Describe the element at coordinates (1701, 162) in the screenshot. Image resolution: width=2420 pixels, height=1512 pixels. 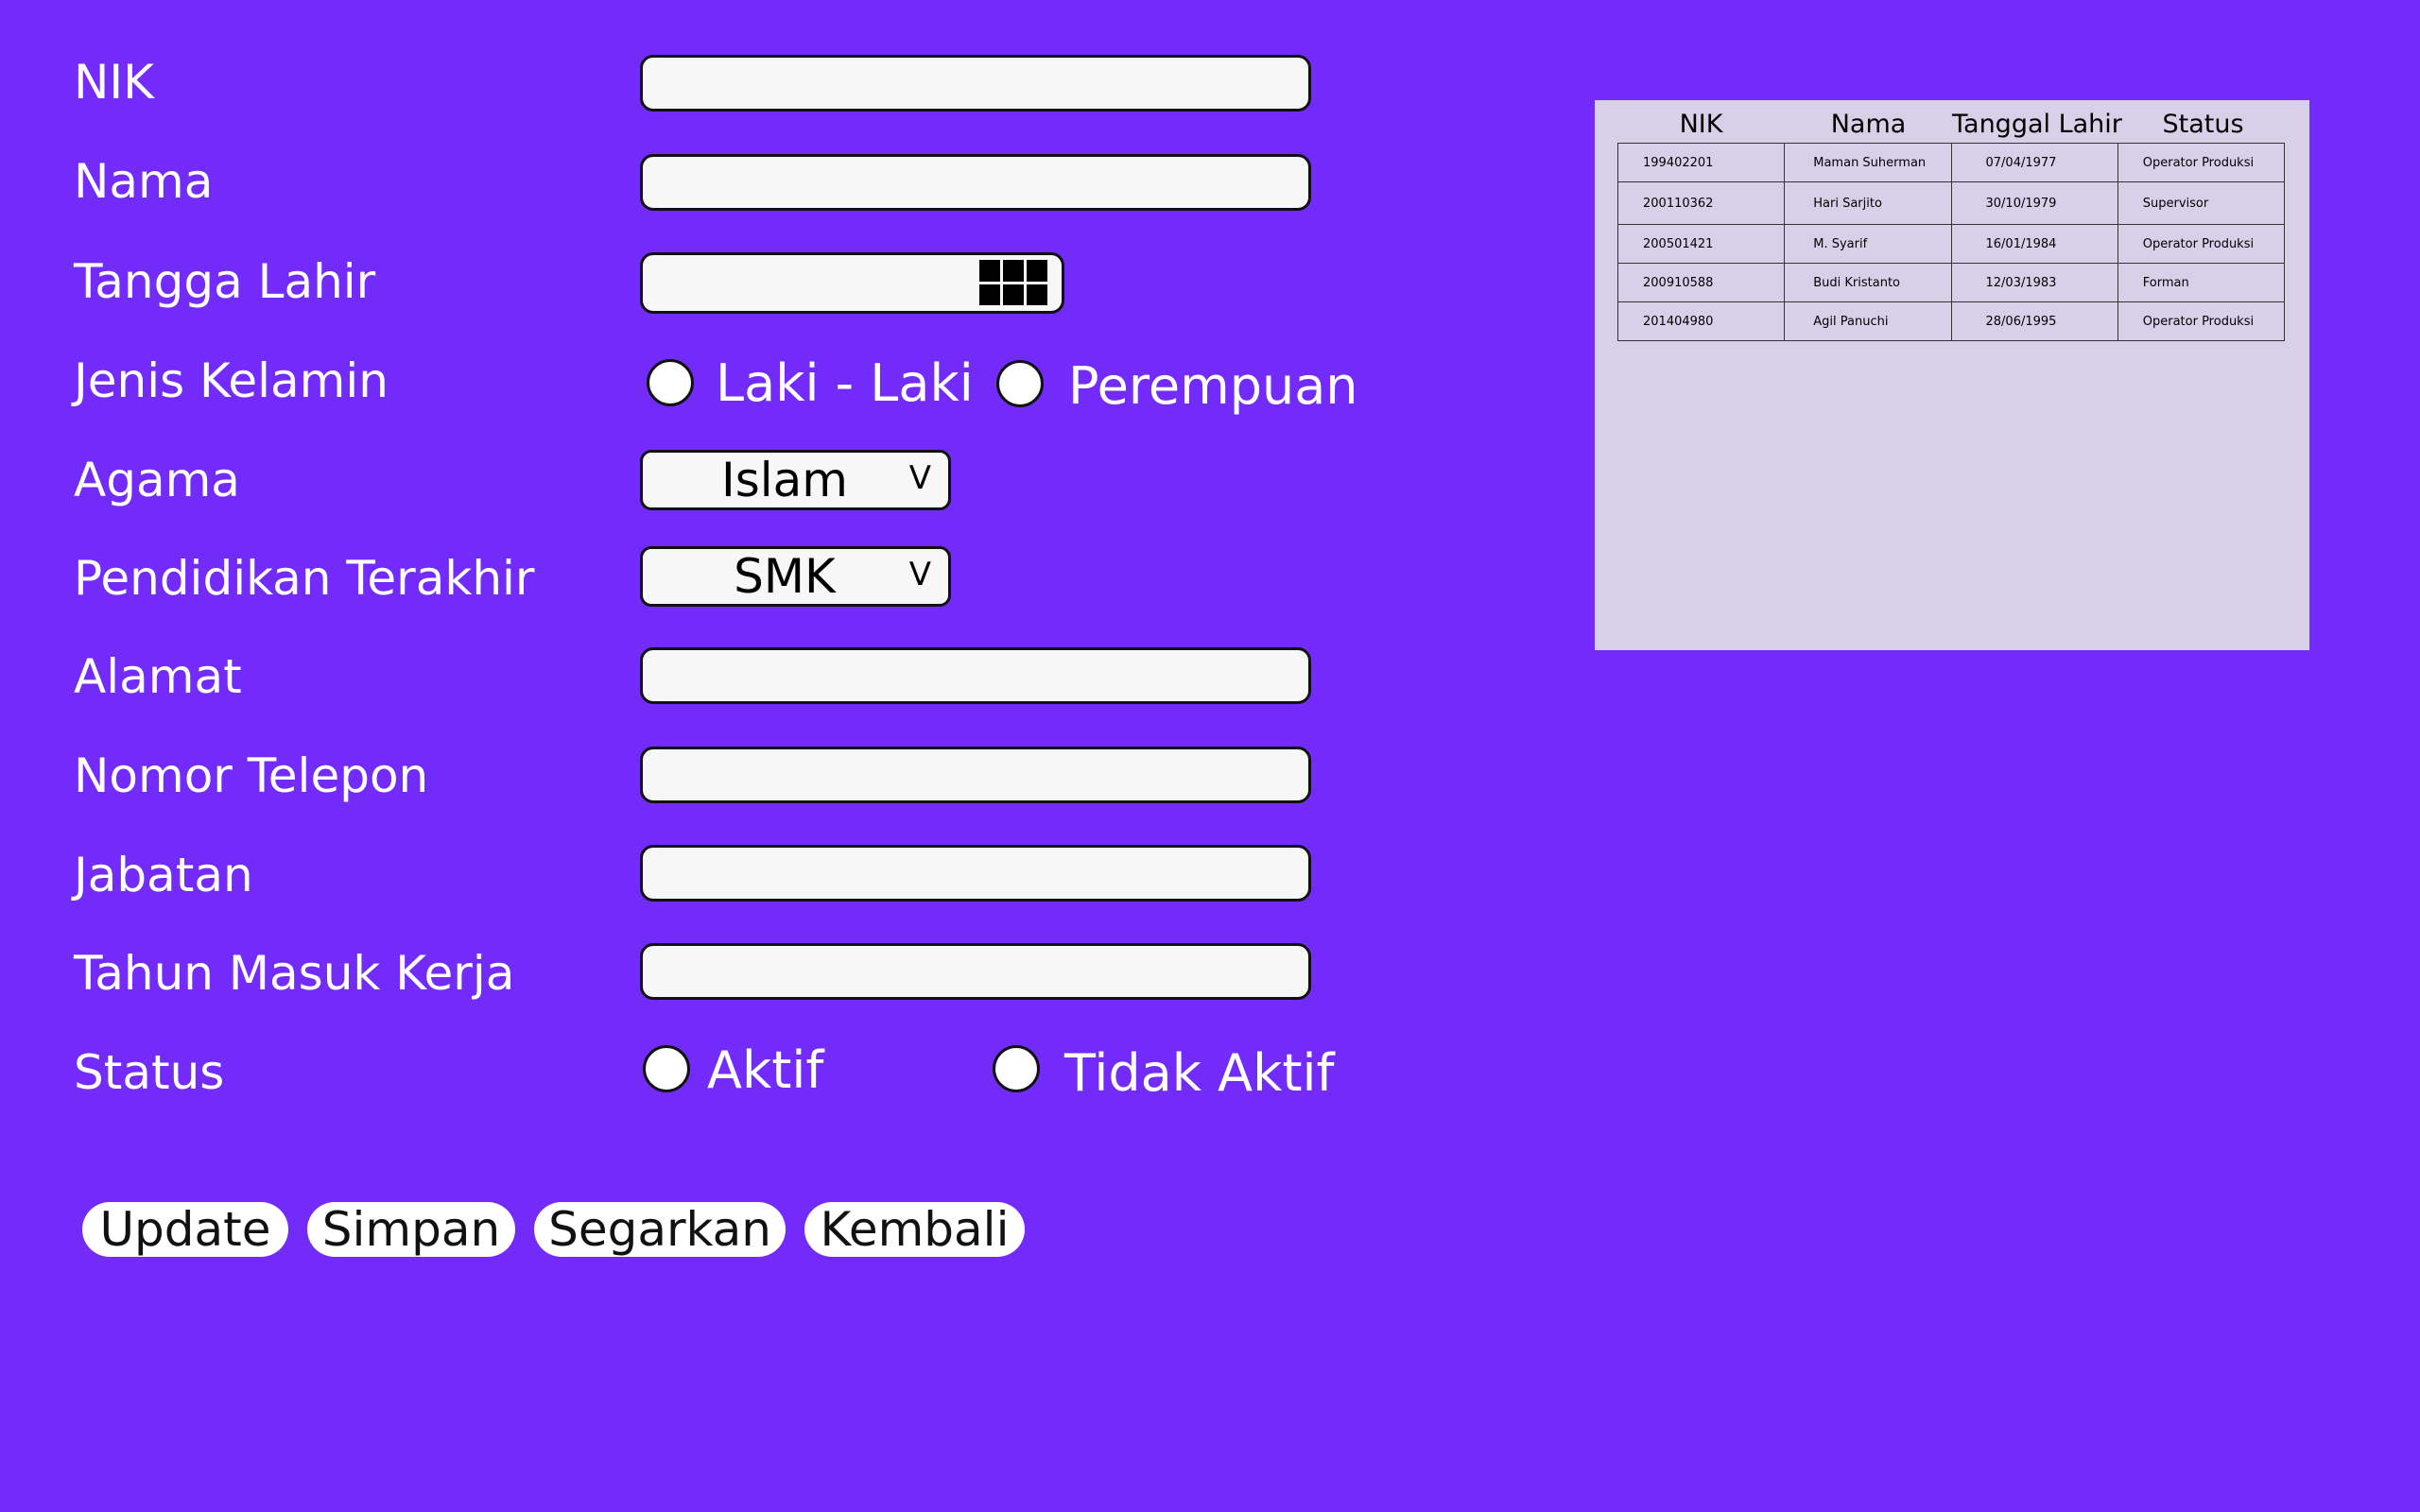
I see `table-cell-nik: 199402201` at that location.